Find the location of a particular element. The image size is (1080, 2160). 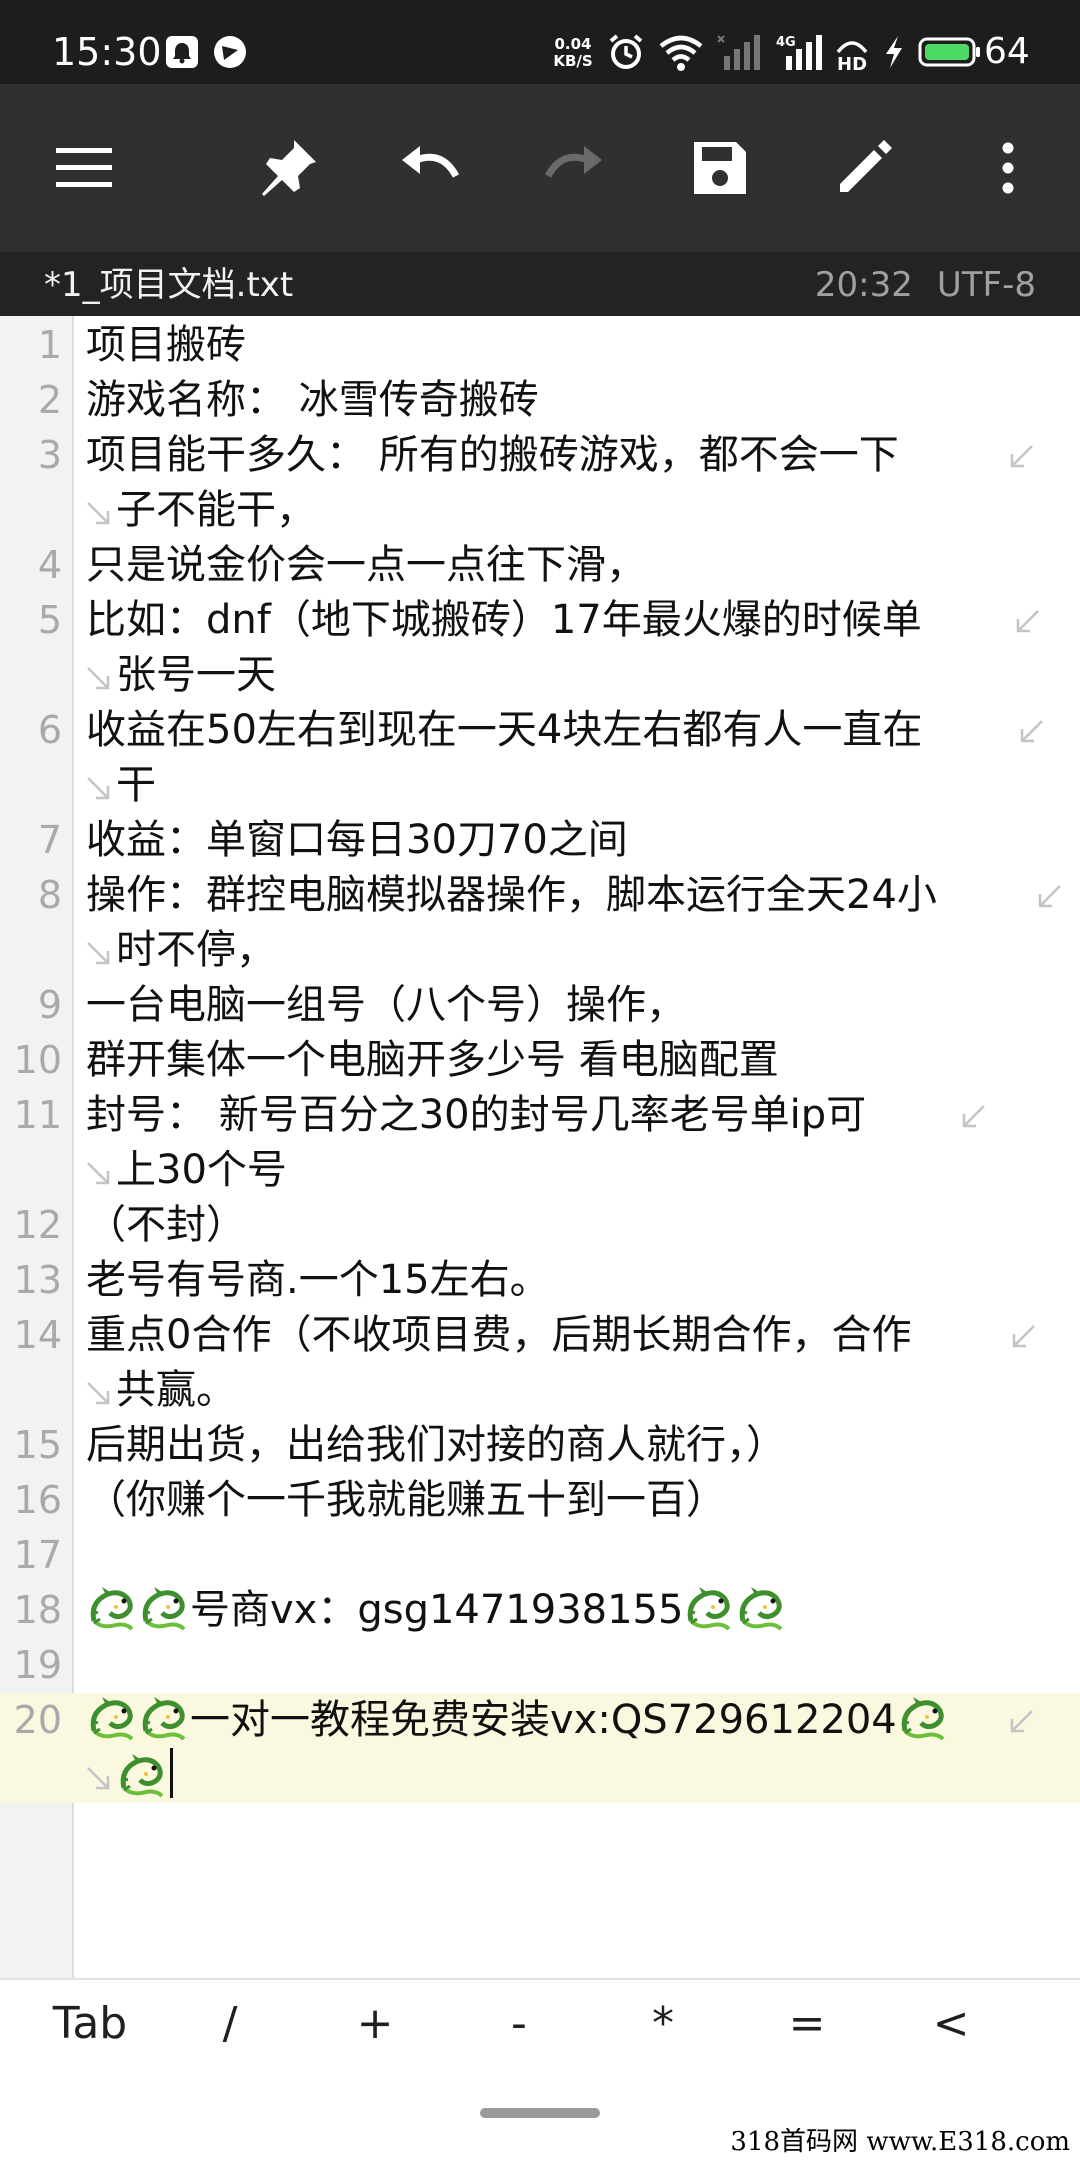

svg-text: HD is located at coordinates (852, 63).